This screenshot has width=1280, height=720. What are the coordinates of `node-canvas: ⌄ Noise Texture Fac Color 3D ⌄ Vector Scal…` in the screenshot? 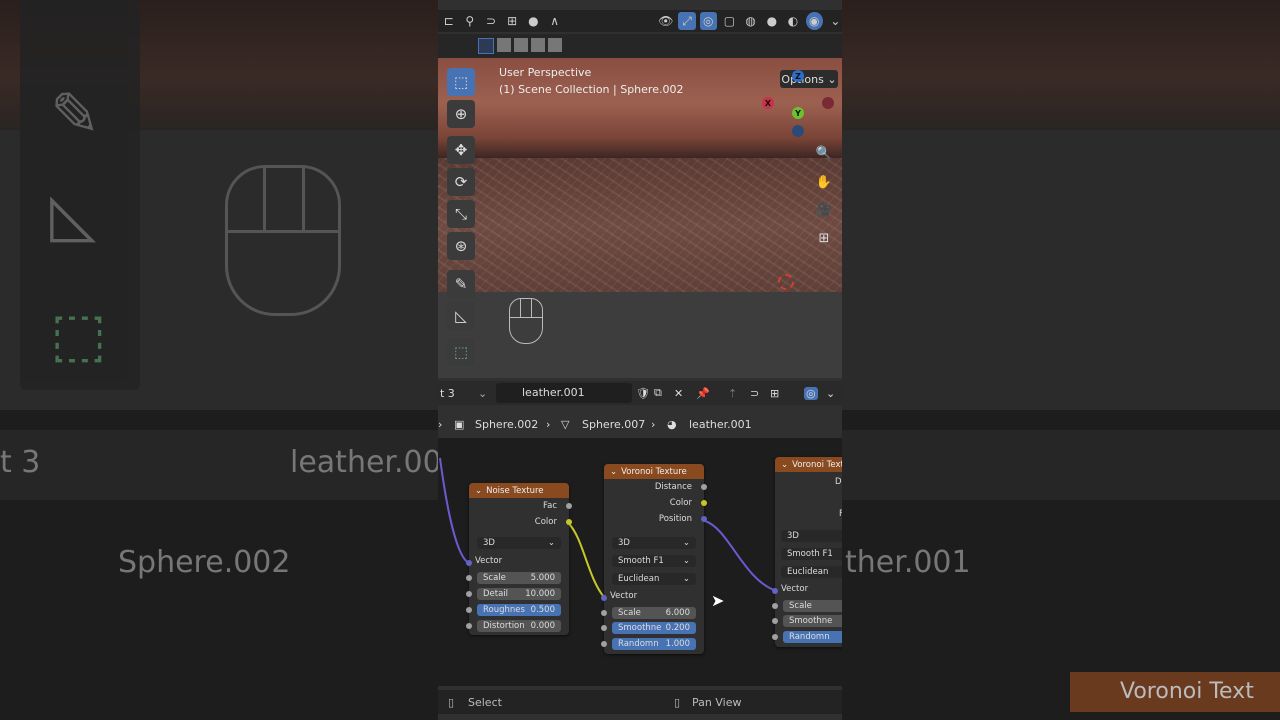 It's located at (640, 562).